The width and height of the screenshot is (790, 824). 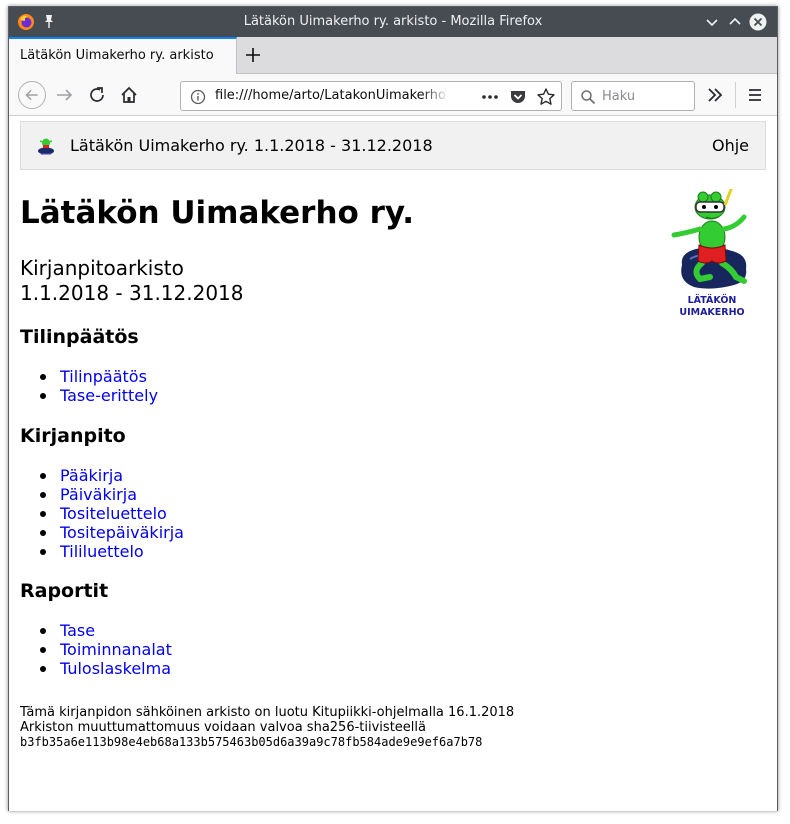 I want to click on archive-subtitle: Kirjanpitoarkisto 1.1.2018 - 31.12.2018, so click(x=132, y=281).